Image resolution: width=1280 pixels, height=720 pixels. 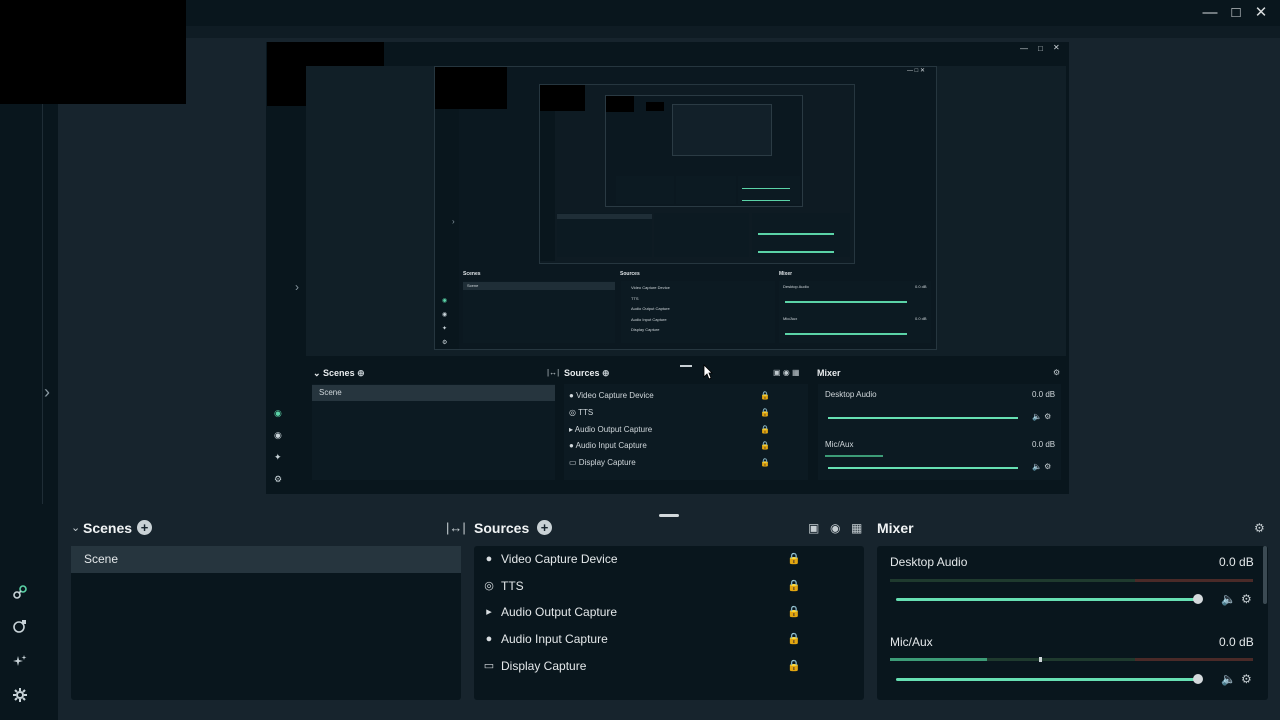 What do you see at coordinates (93, 52) in the screenshot?
I see `redacted-area` at bounding box center [93, 52].